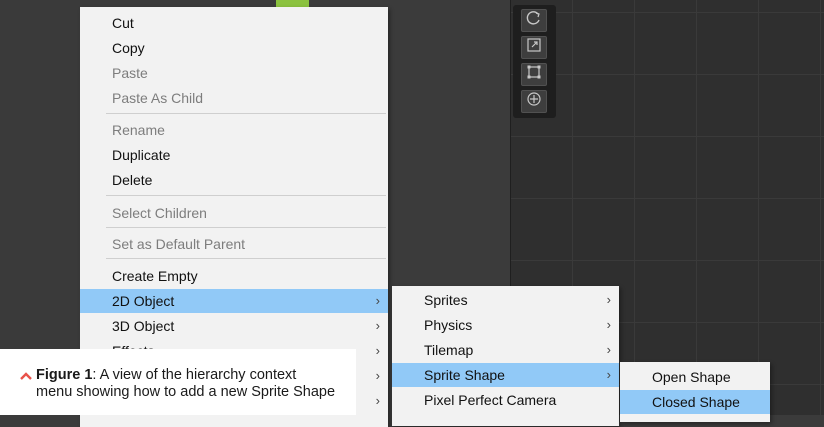  I want to click on submenu-item-open-shape: Open Shape, so click(695, 377).